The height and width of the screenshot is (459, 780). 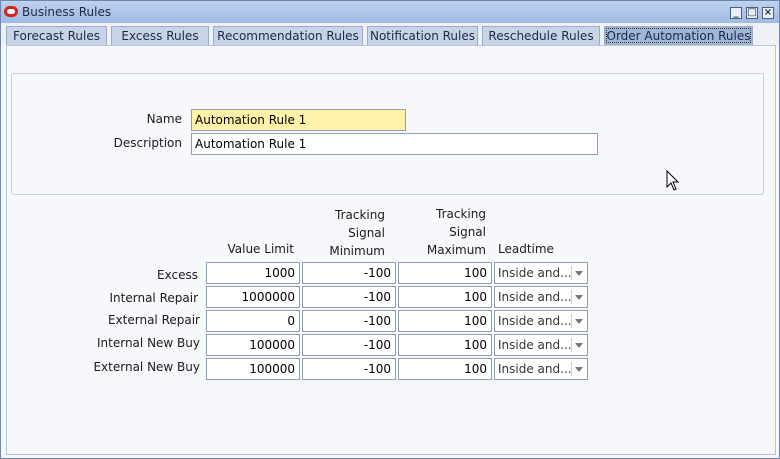 What do you see at coordinates (445, 273) in the screenshot?
I see `excess-tracking-max: 100` at bounding box center [445, 273].